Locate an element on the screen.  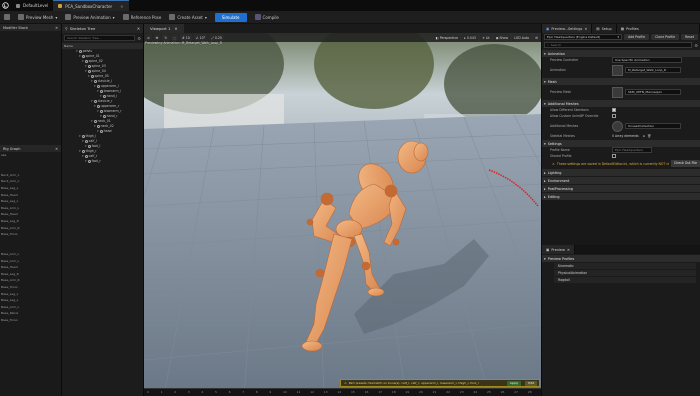
show-button: ◉ Show is located at coordinates (502, 37).